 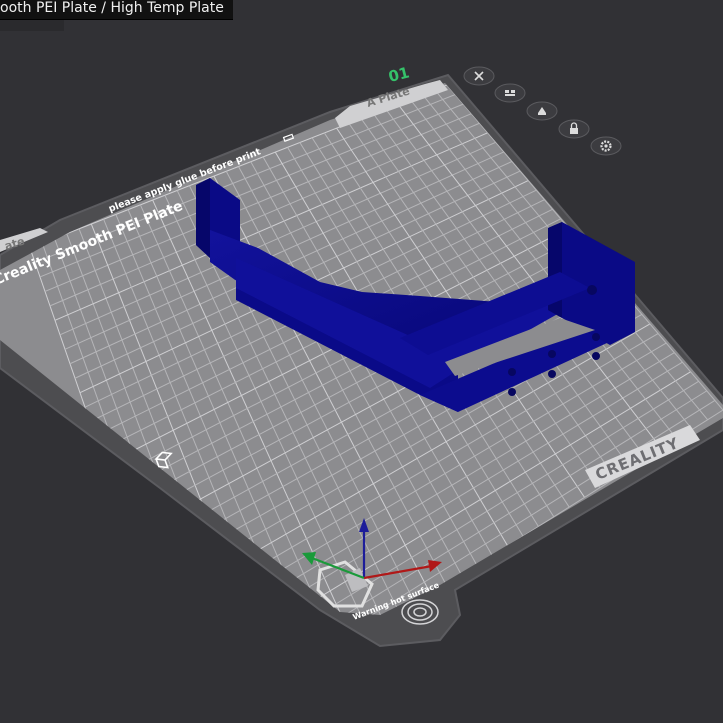 I want to click on tooltip-text: ooth PEI Plate / High Temp Plate, so click(x=112, y=8).